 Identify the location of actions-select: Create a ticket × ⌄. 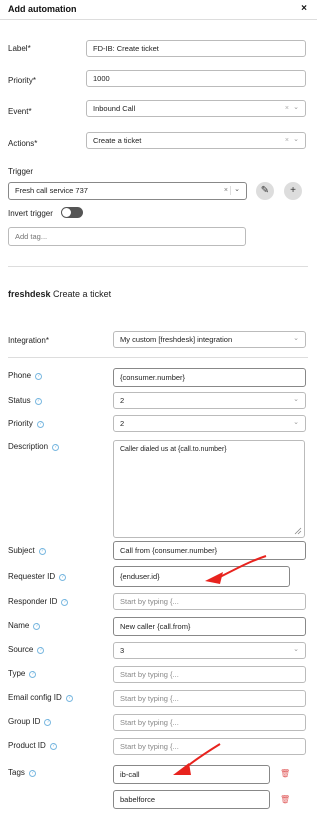
(196, 140).